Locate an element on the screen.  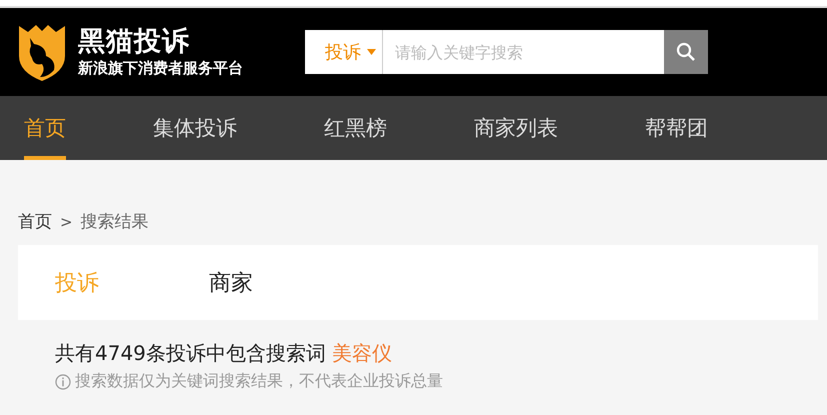
result-count-text: 共有4749条投诉中包含搜索词 is located at coordinates (190, 353).